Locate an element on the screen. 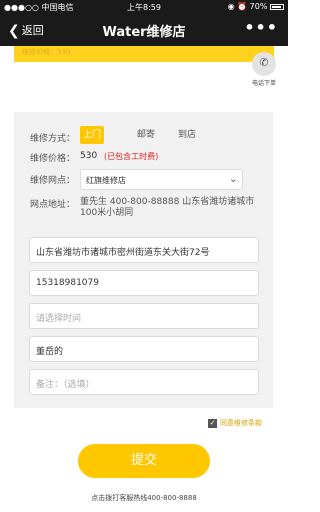 Image resolution: width=320 pixels, height=512 pixels. phone-order-button: ✆ 电话下单 is located at coordinates (264, 68).